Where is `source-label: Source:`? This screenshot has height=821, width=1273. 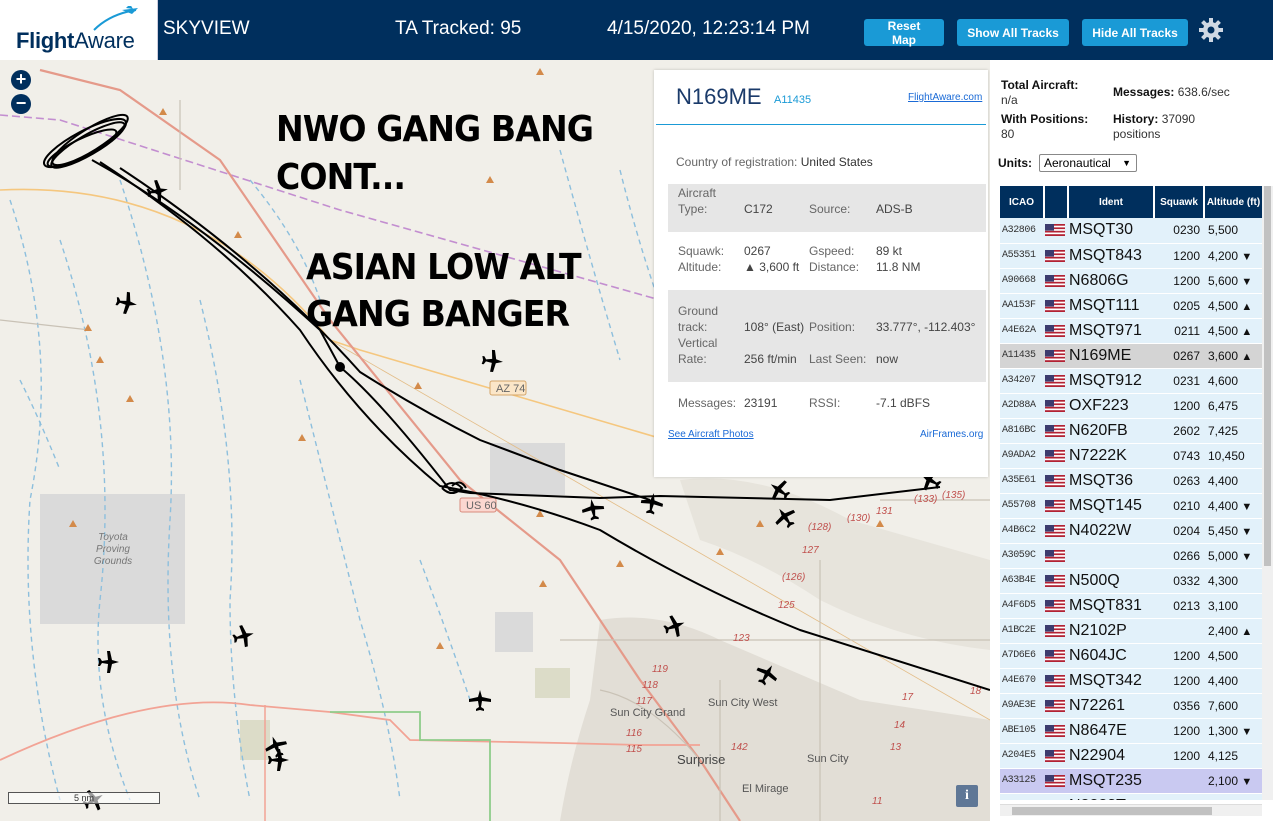
source-label: Source: is located at coordinates (830, 209).